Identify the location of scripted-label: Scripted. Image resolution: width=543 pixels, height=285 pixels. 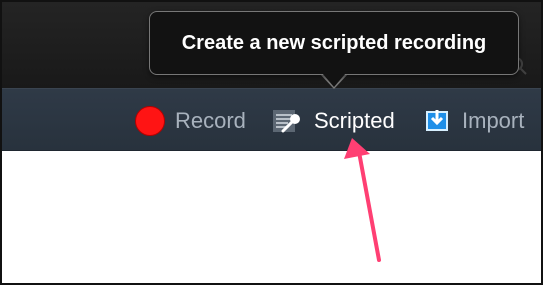
(354, 120).